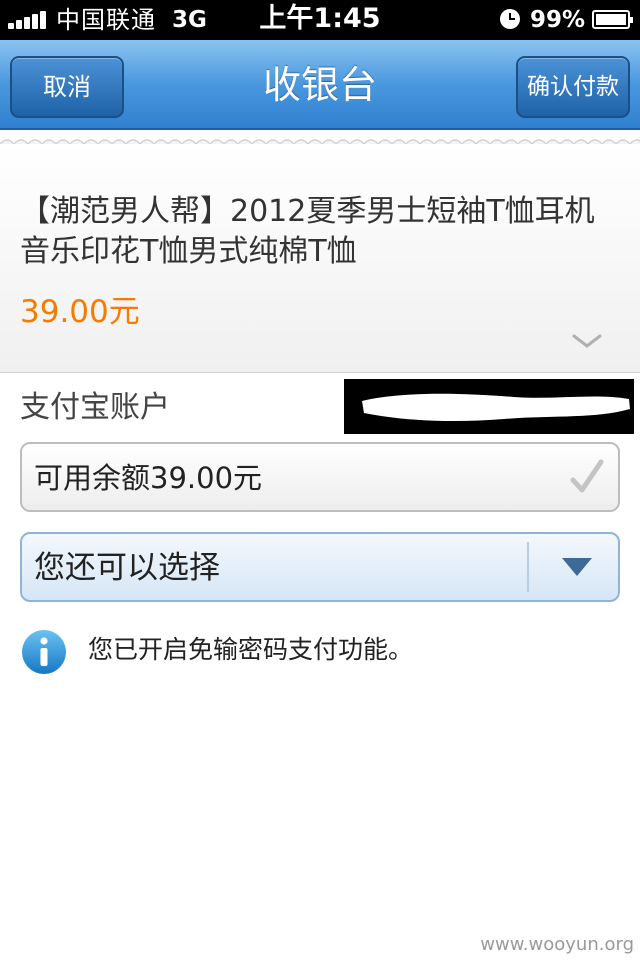 This screenshot has width=640, height=960. What do you see at coordinates (489, 406) in the screenshot?
I see `redacted-account-value` at bounding box center [489, 406].